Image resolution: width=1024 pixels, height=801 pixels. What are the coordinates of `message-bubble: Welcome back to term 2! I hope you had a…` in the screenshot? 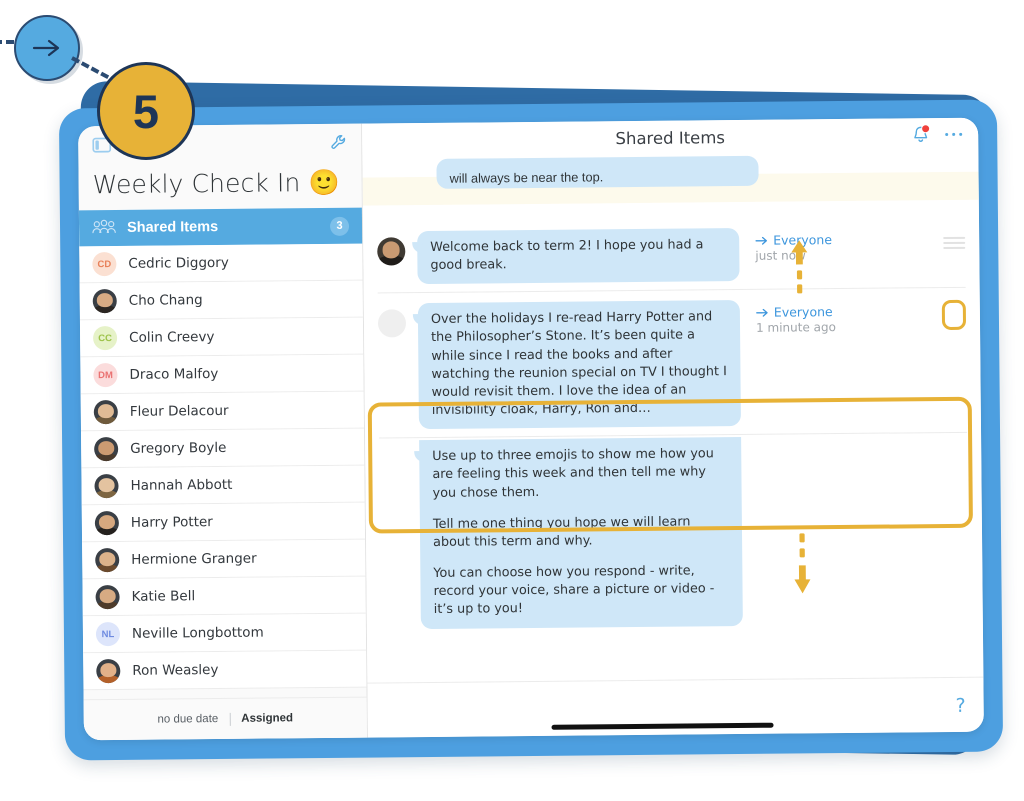 It's located at (578, 256).